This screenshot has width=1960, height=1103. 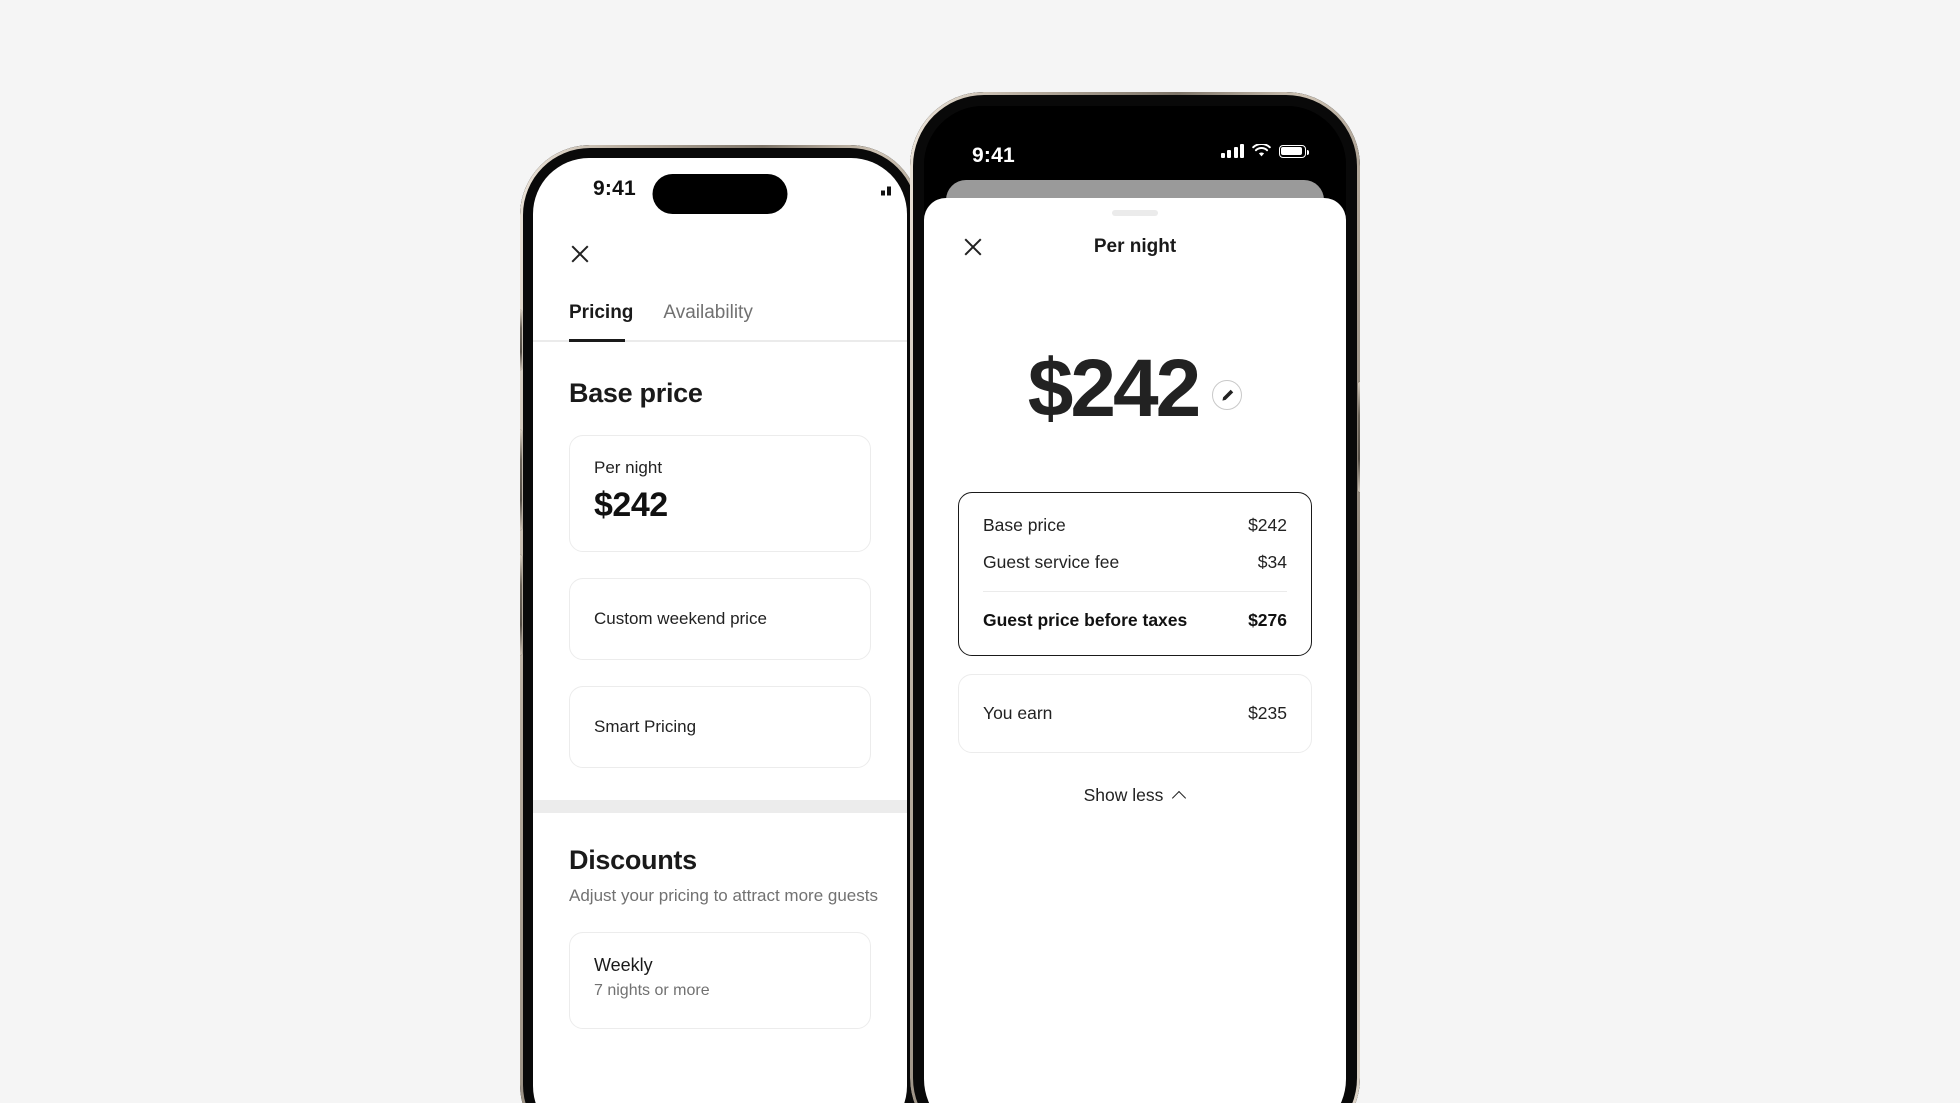 I want to click on breakdown-total-label: Guest price before taxes, so click(x=1085, y=620).